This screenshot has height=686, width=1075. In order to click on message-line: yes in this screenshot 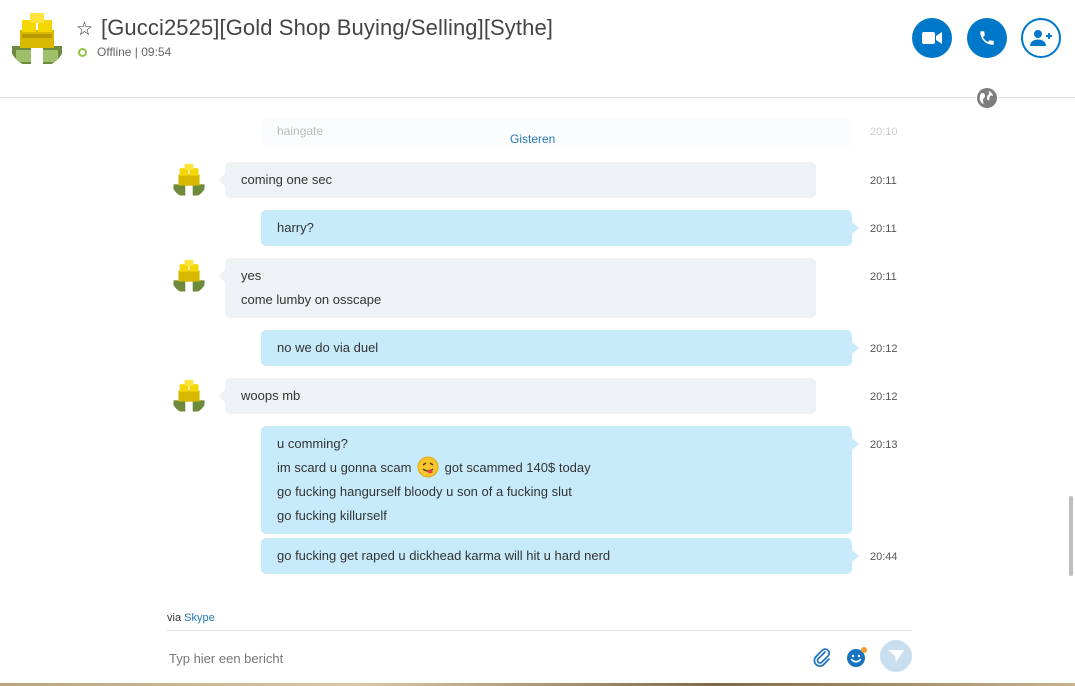, I will do `click(251, 275)`.